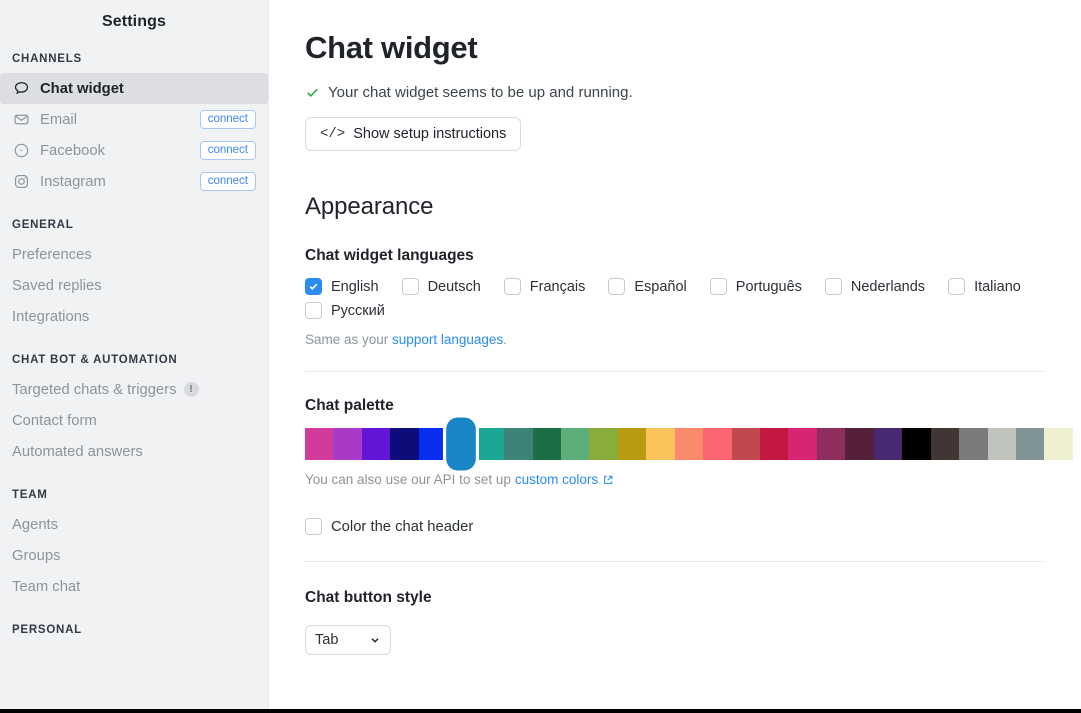 The width and height of the screenshot is (1081, 713). I want to click on language-option-english: English, so click(342, 286).